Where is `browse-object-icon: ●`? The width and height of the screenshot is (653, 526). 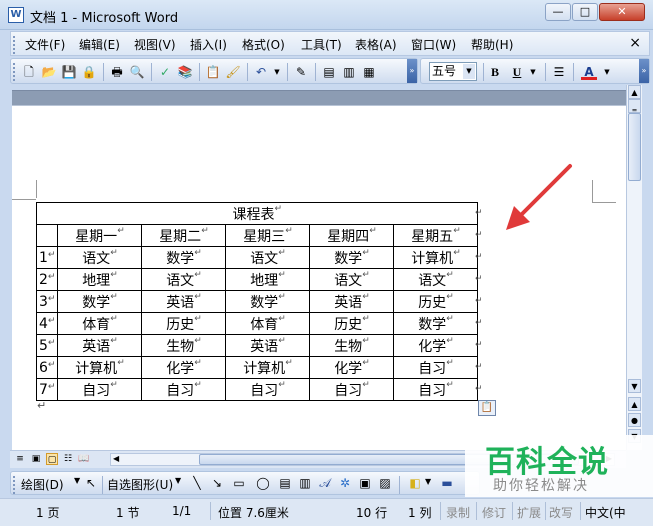
browse-object-icon: ● is located at coordinates (634, 420).